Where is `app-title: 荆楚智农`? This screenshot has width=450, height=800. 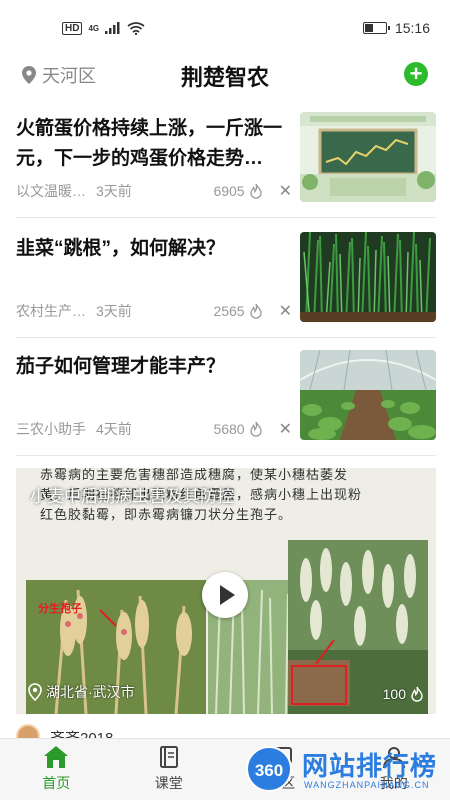 app-title: 荆楚智农 is located at coordinates (224, 77).